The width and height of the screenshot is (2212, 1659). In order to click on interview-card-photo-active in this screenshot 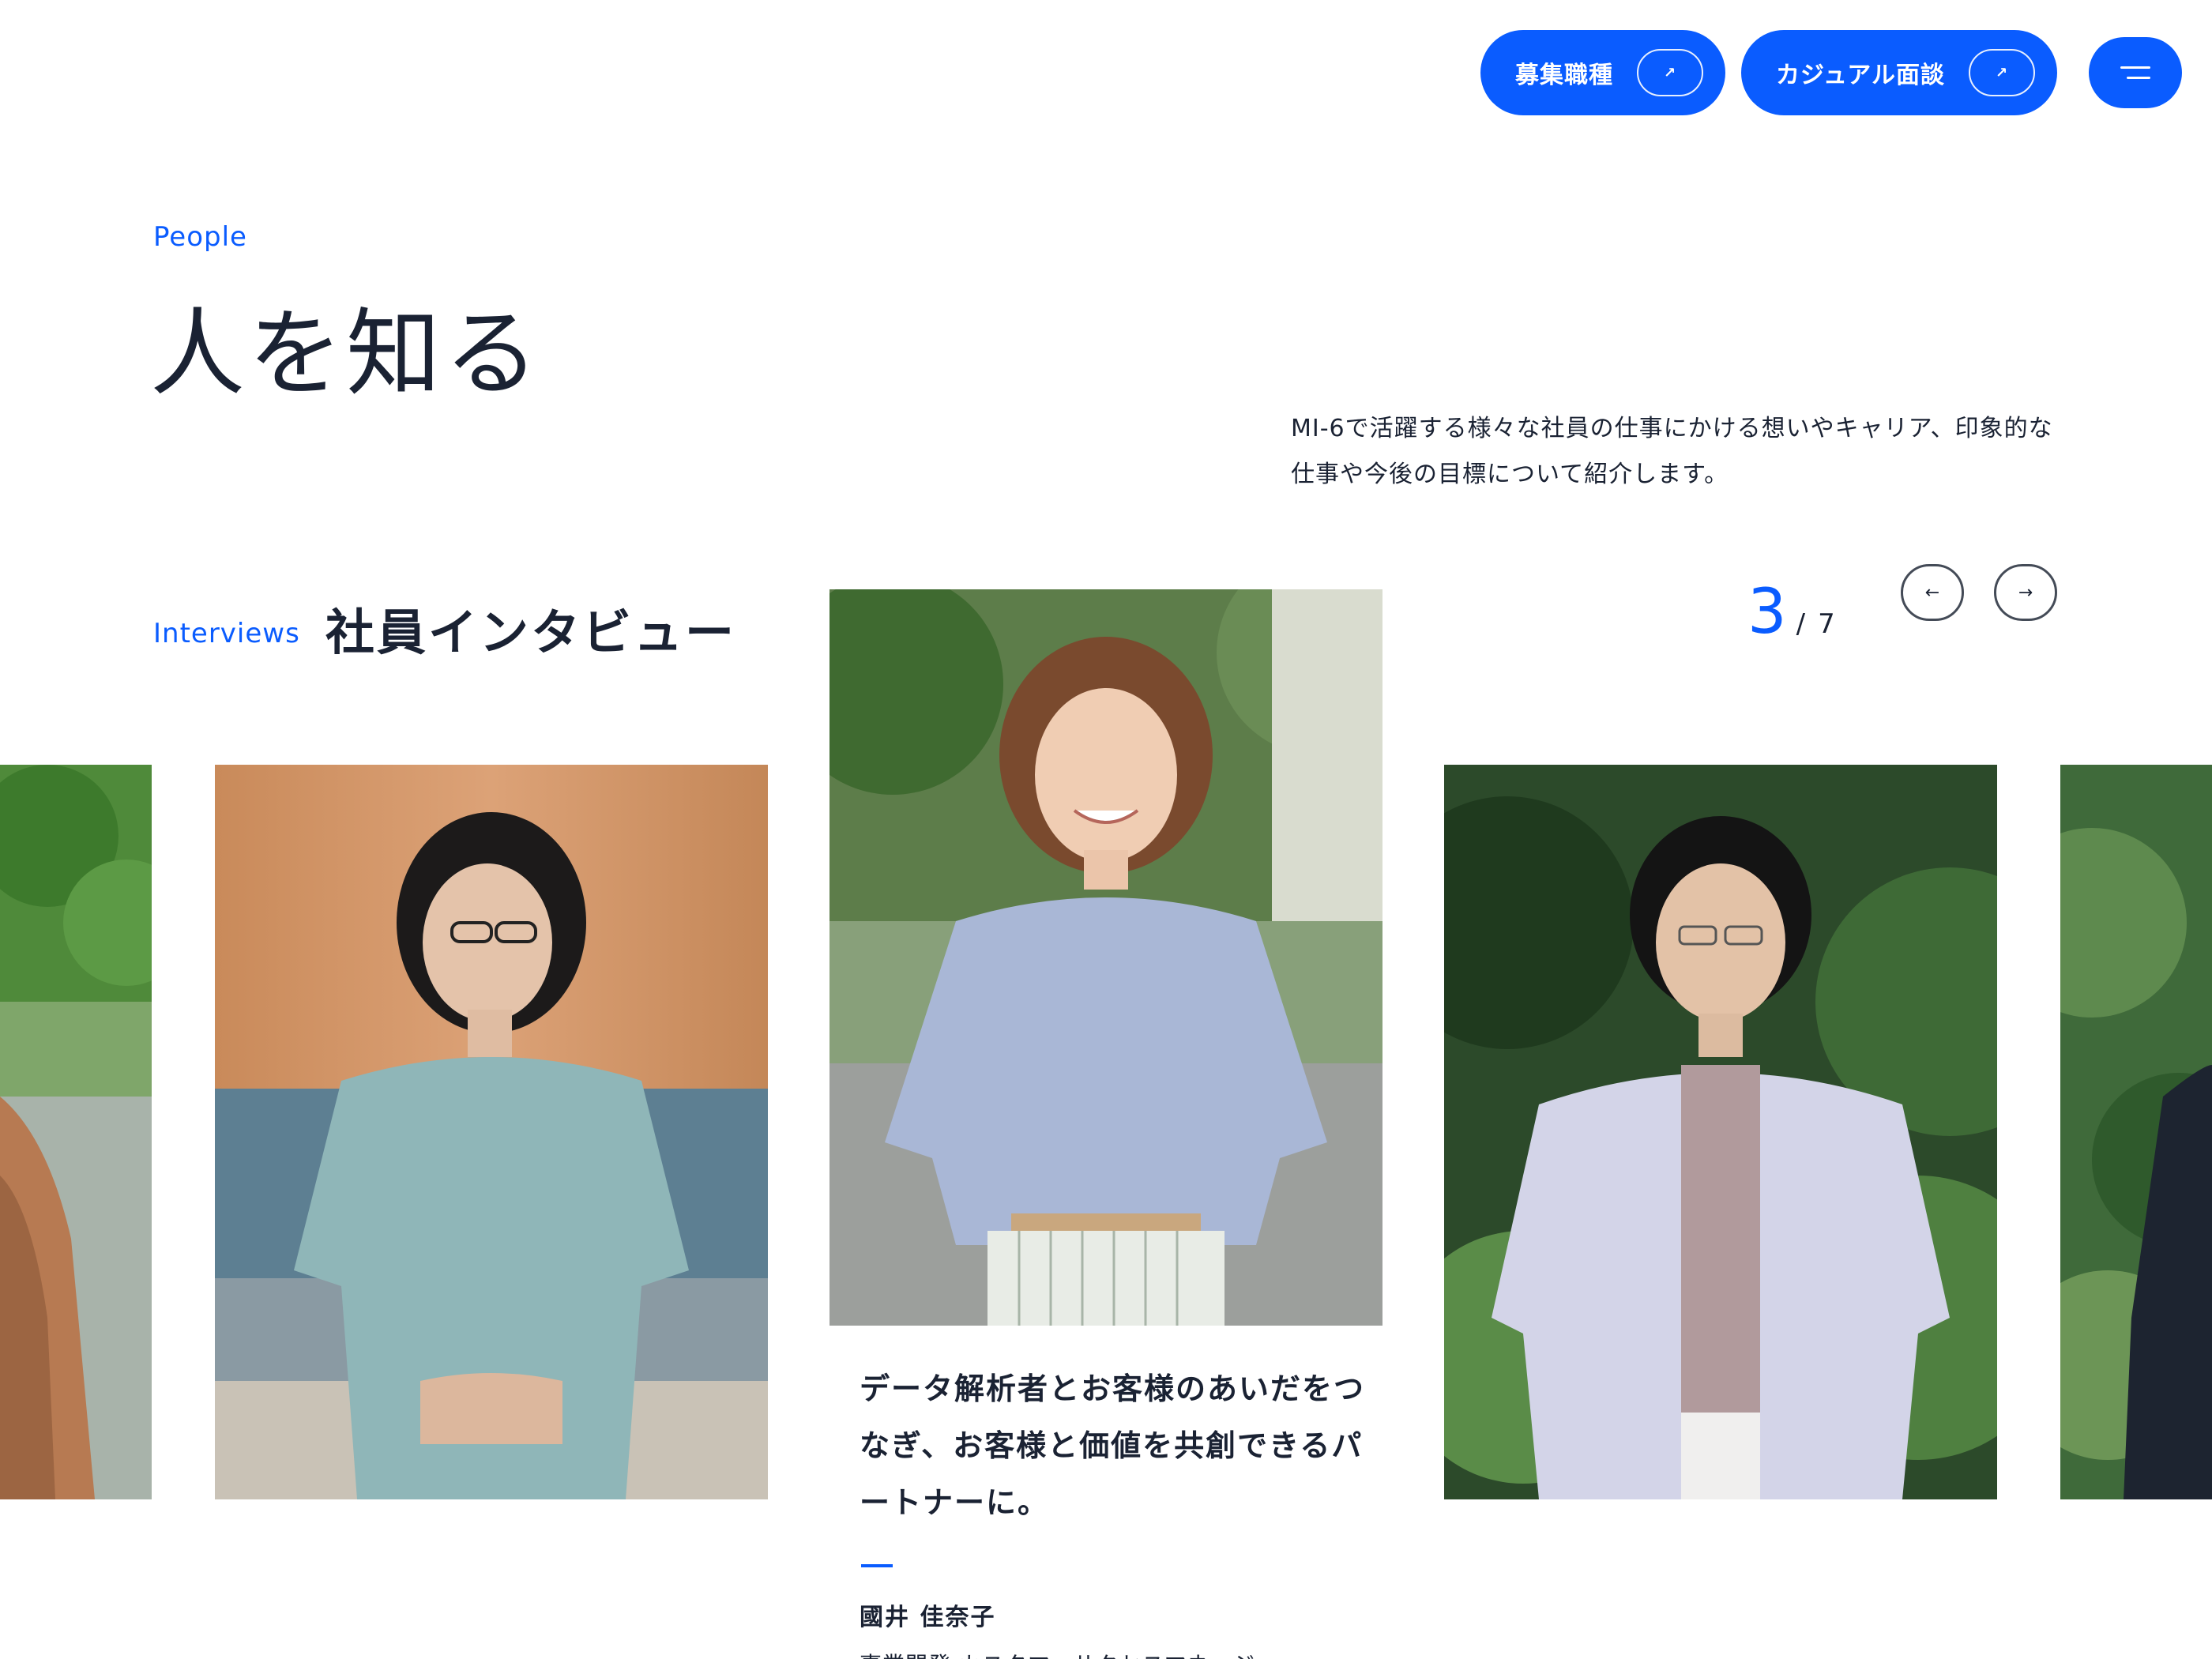, I will do `click(1106, 958)`.